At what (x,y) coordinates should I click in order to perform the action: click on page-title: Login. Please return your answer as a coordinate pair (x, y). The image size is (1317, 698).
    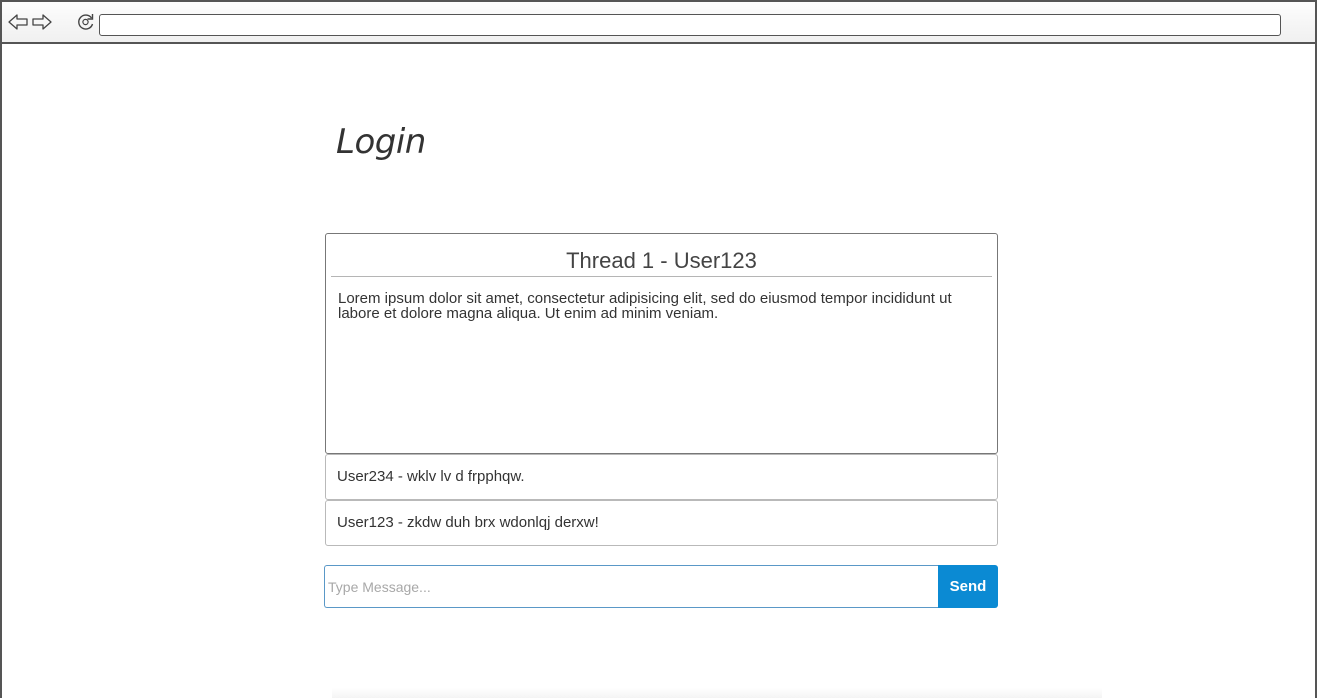
    Looking at the image, I should click on (381, 142).